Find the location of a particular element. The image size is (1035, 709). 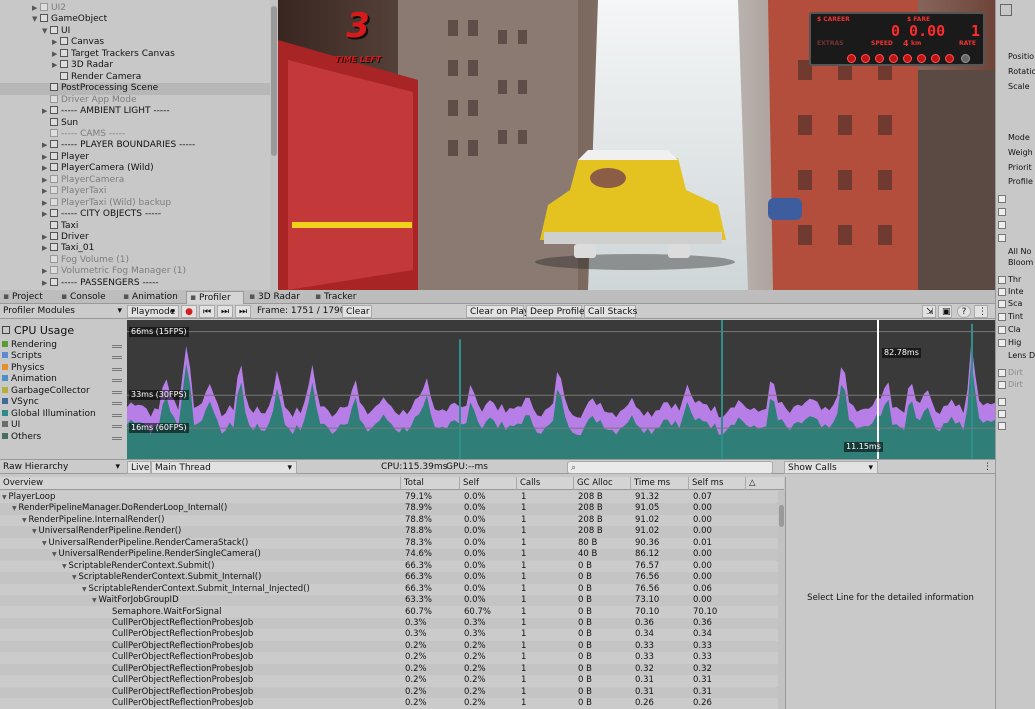

hierarchy-item: Sun is located at coordinates (135, 123).